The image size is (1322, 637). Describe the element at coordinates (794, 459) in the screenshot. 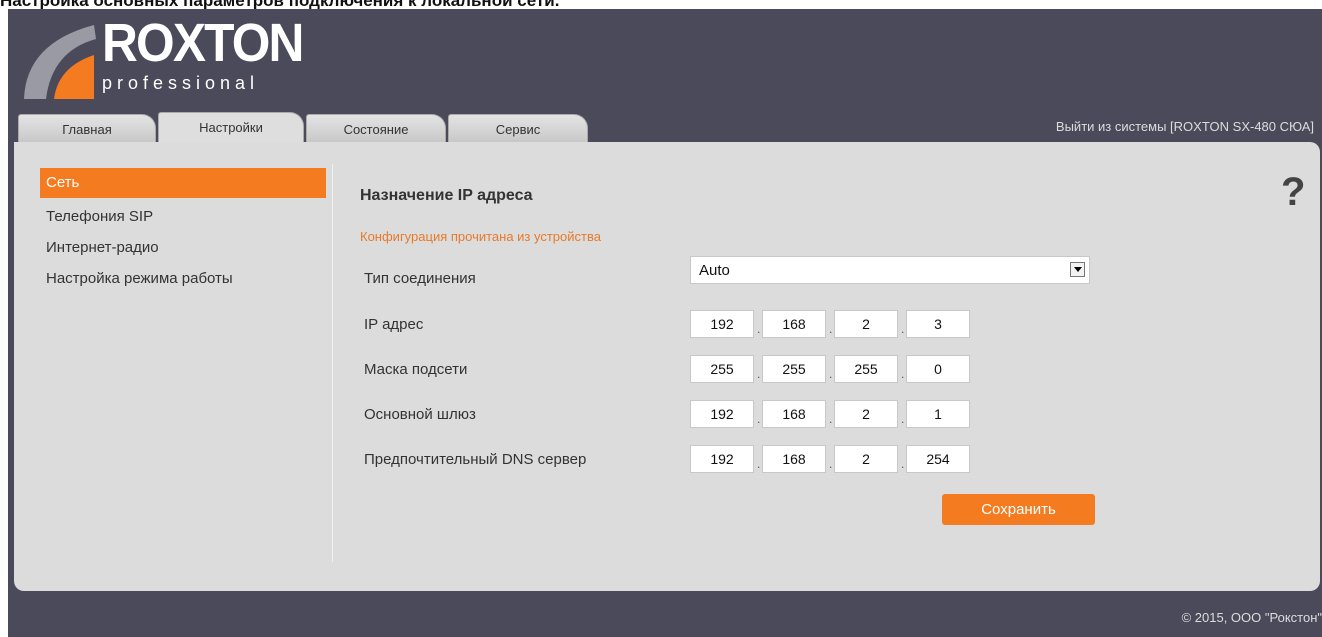

I see `dns-octet-2: 168` at that location.